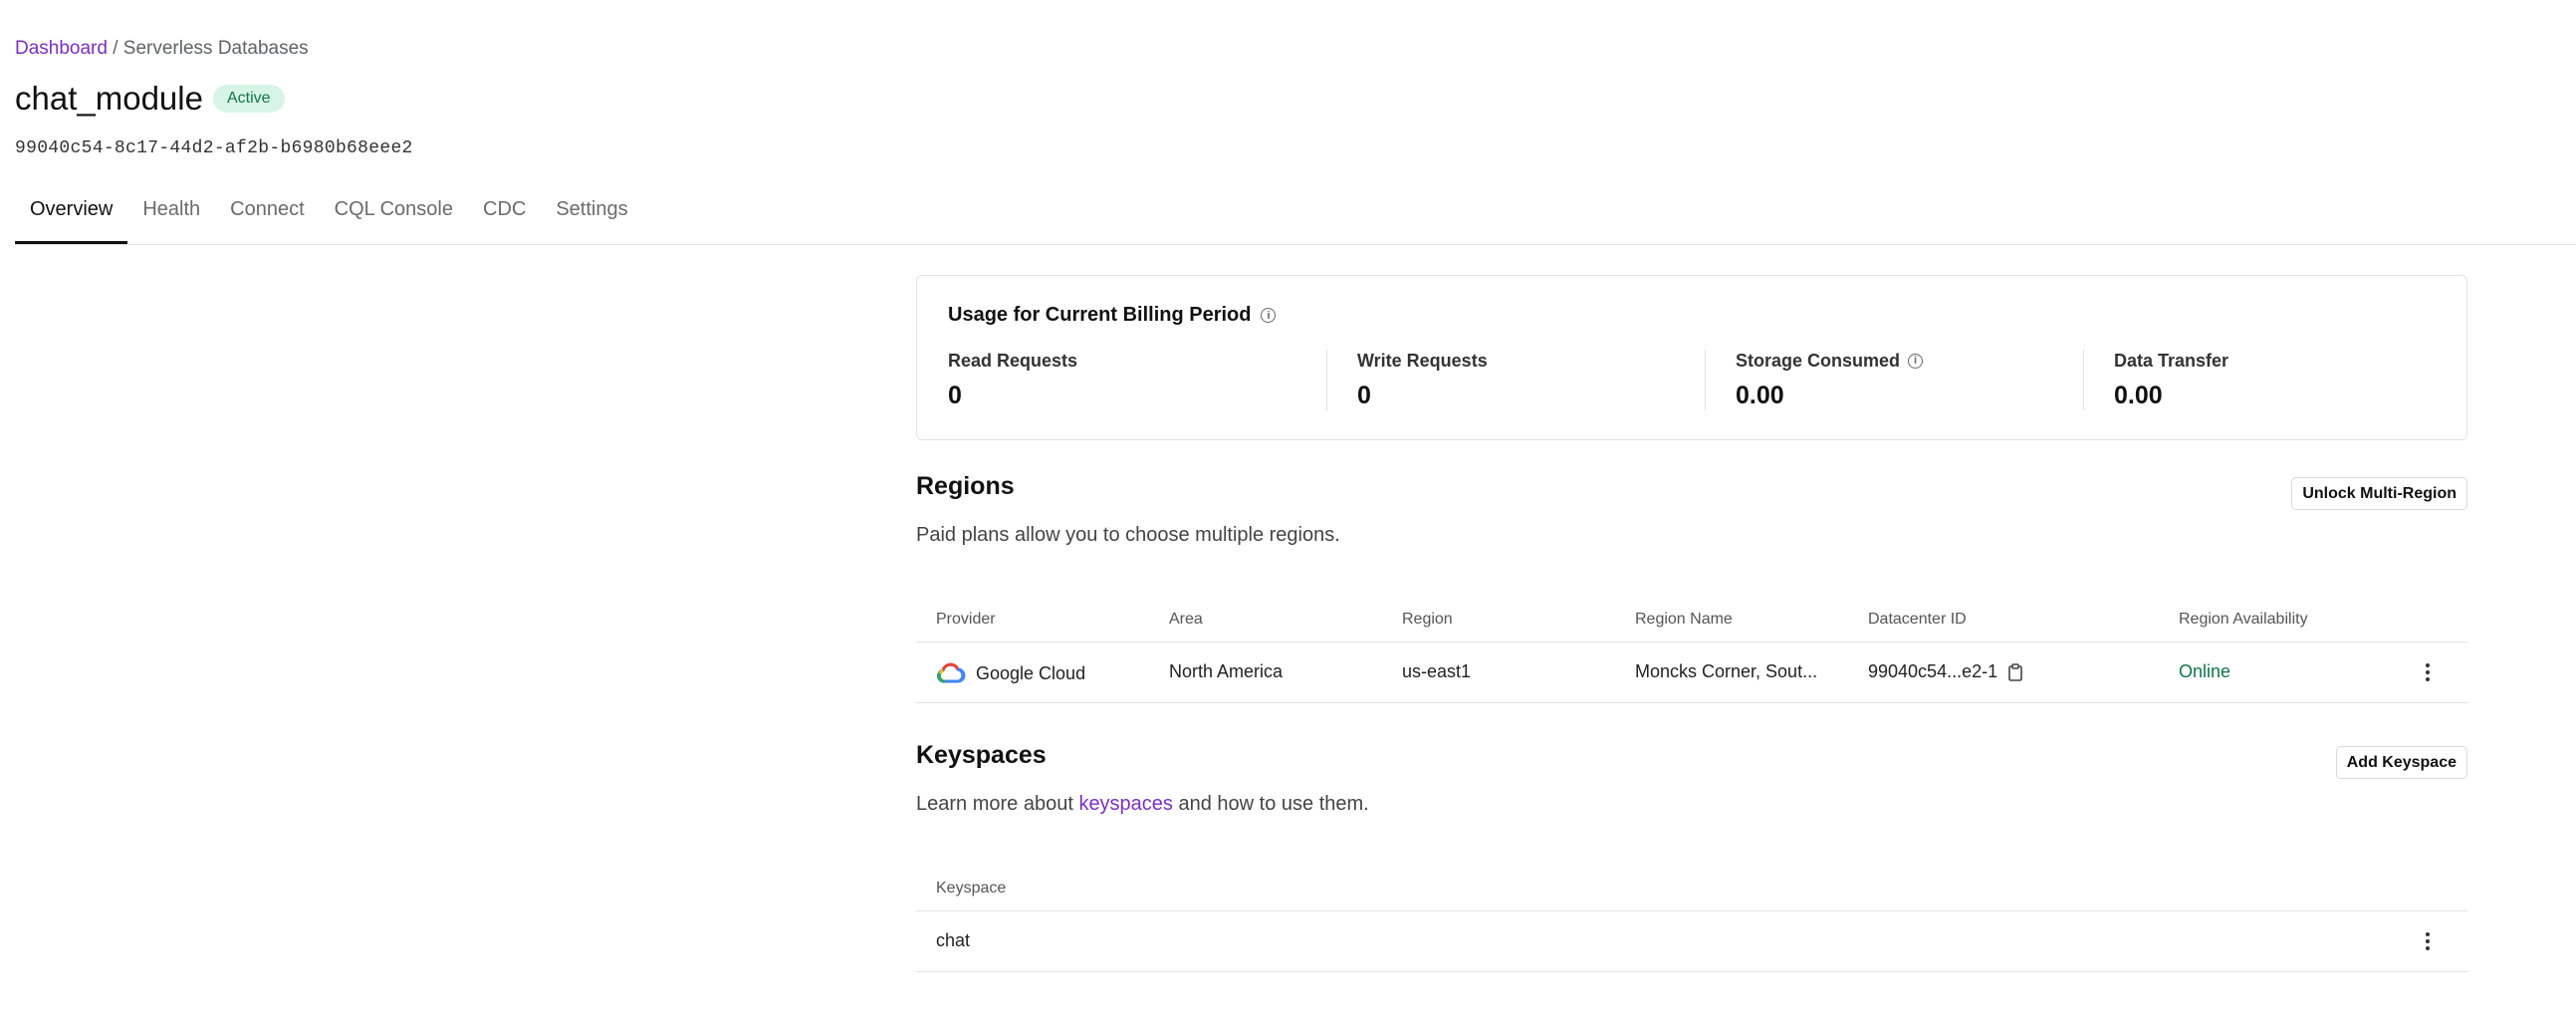  What do you see at coordinates (1515, 380) in the screenshot?
I see `metric-write-requests: Write Requests 0` at bounding box center [1515, 380].